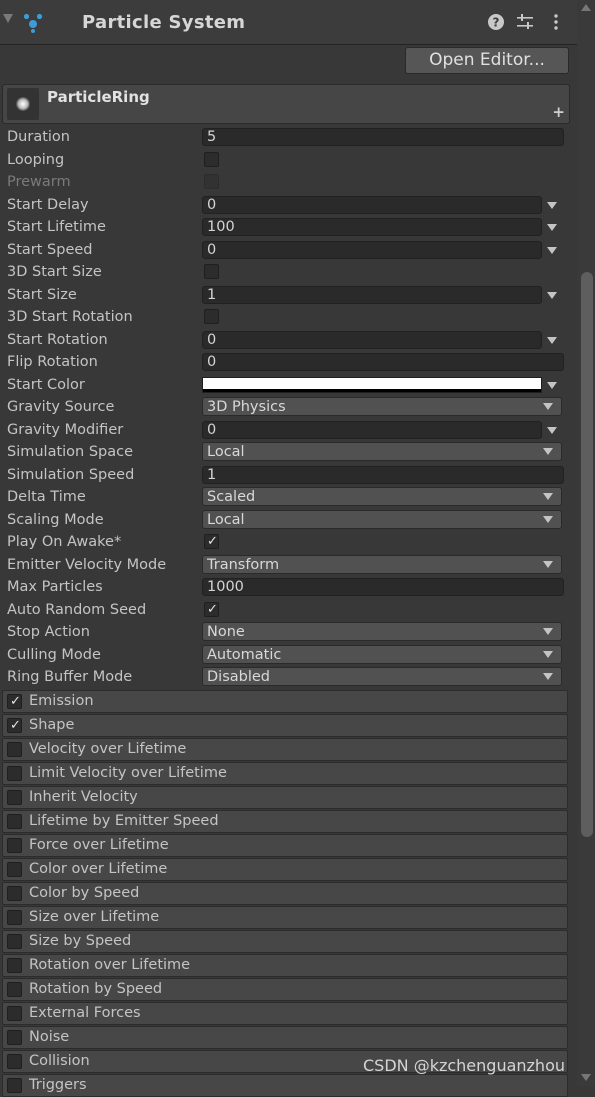  Describe the element at coordinates (372, 429) in the screenshot. I see `gravity-modifier-field: 0` at that location.